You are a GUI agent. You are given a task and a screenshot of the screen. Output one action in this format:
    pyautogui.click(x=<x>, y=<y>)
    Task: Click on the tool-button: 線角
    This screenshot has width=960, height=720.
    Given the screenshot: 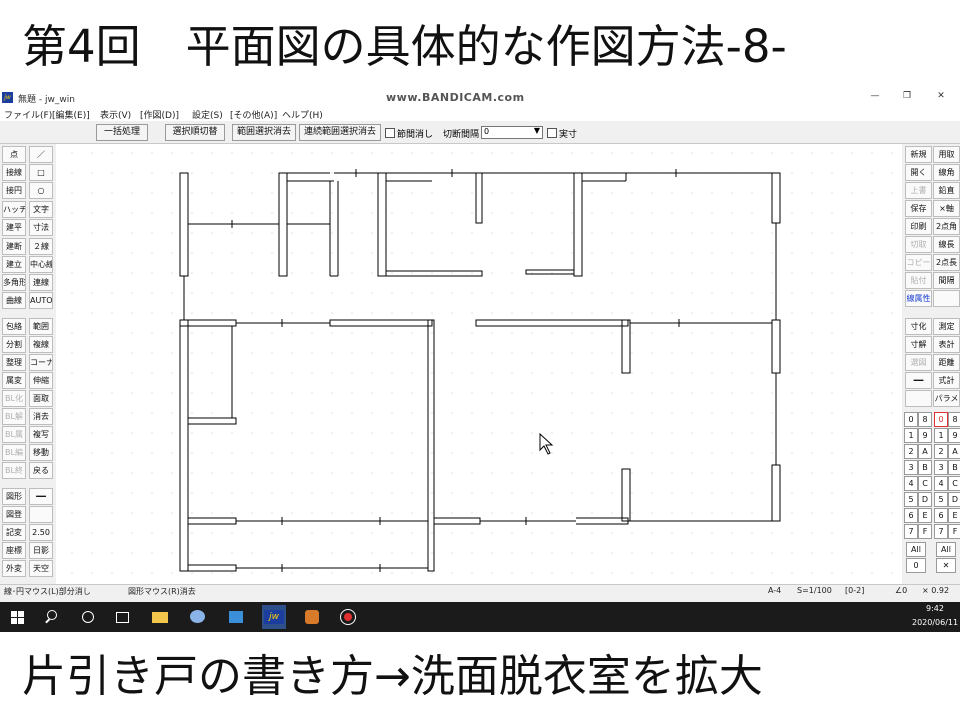 What is the action you would take?
    pyautogui.click(x=946, y=172)
    